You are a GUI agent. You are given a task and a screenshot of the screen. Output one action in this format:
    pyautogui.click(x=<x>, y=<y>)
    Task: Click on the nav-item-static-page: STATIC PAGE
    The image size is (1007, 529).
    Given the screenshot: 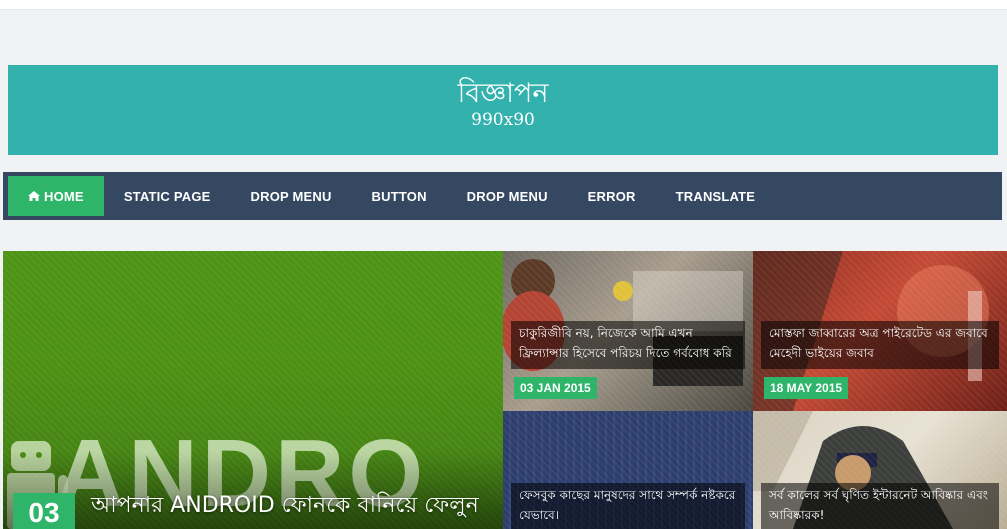 What is the action you would take?
    pyautogui.click(x=167, y=196)
    